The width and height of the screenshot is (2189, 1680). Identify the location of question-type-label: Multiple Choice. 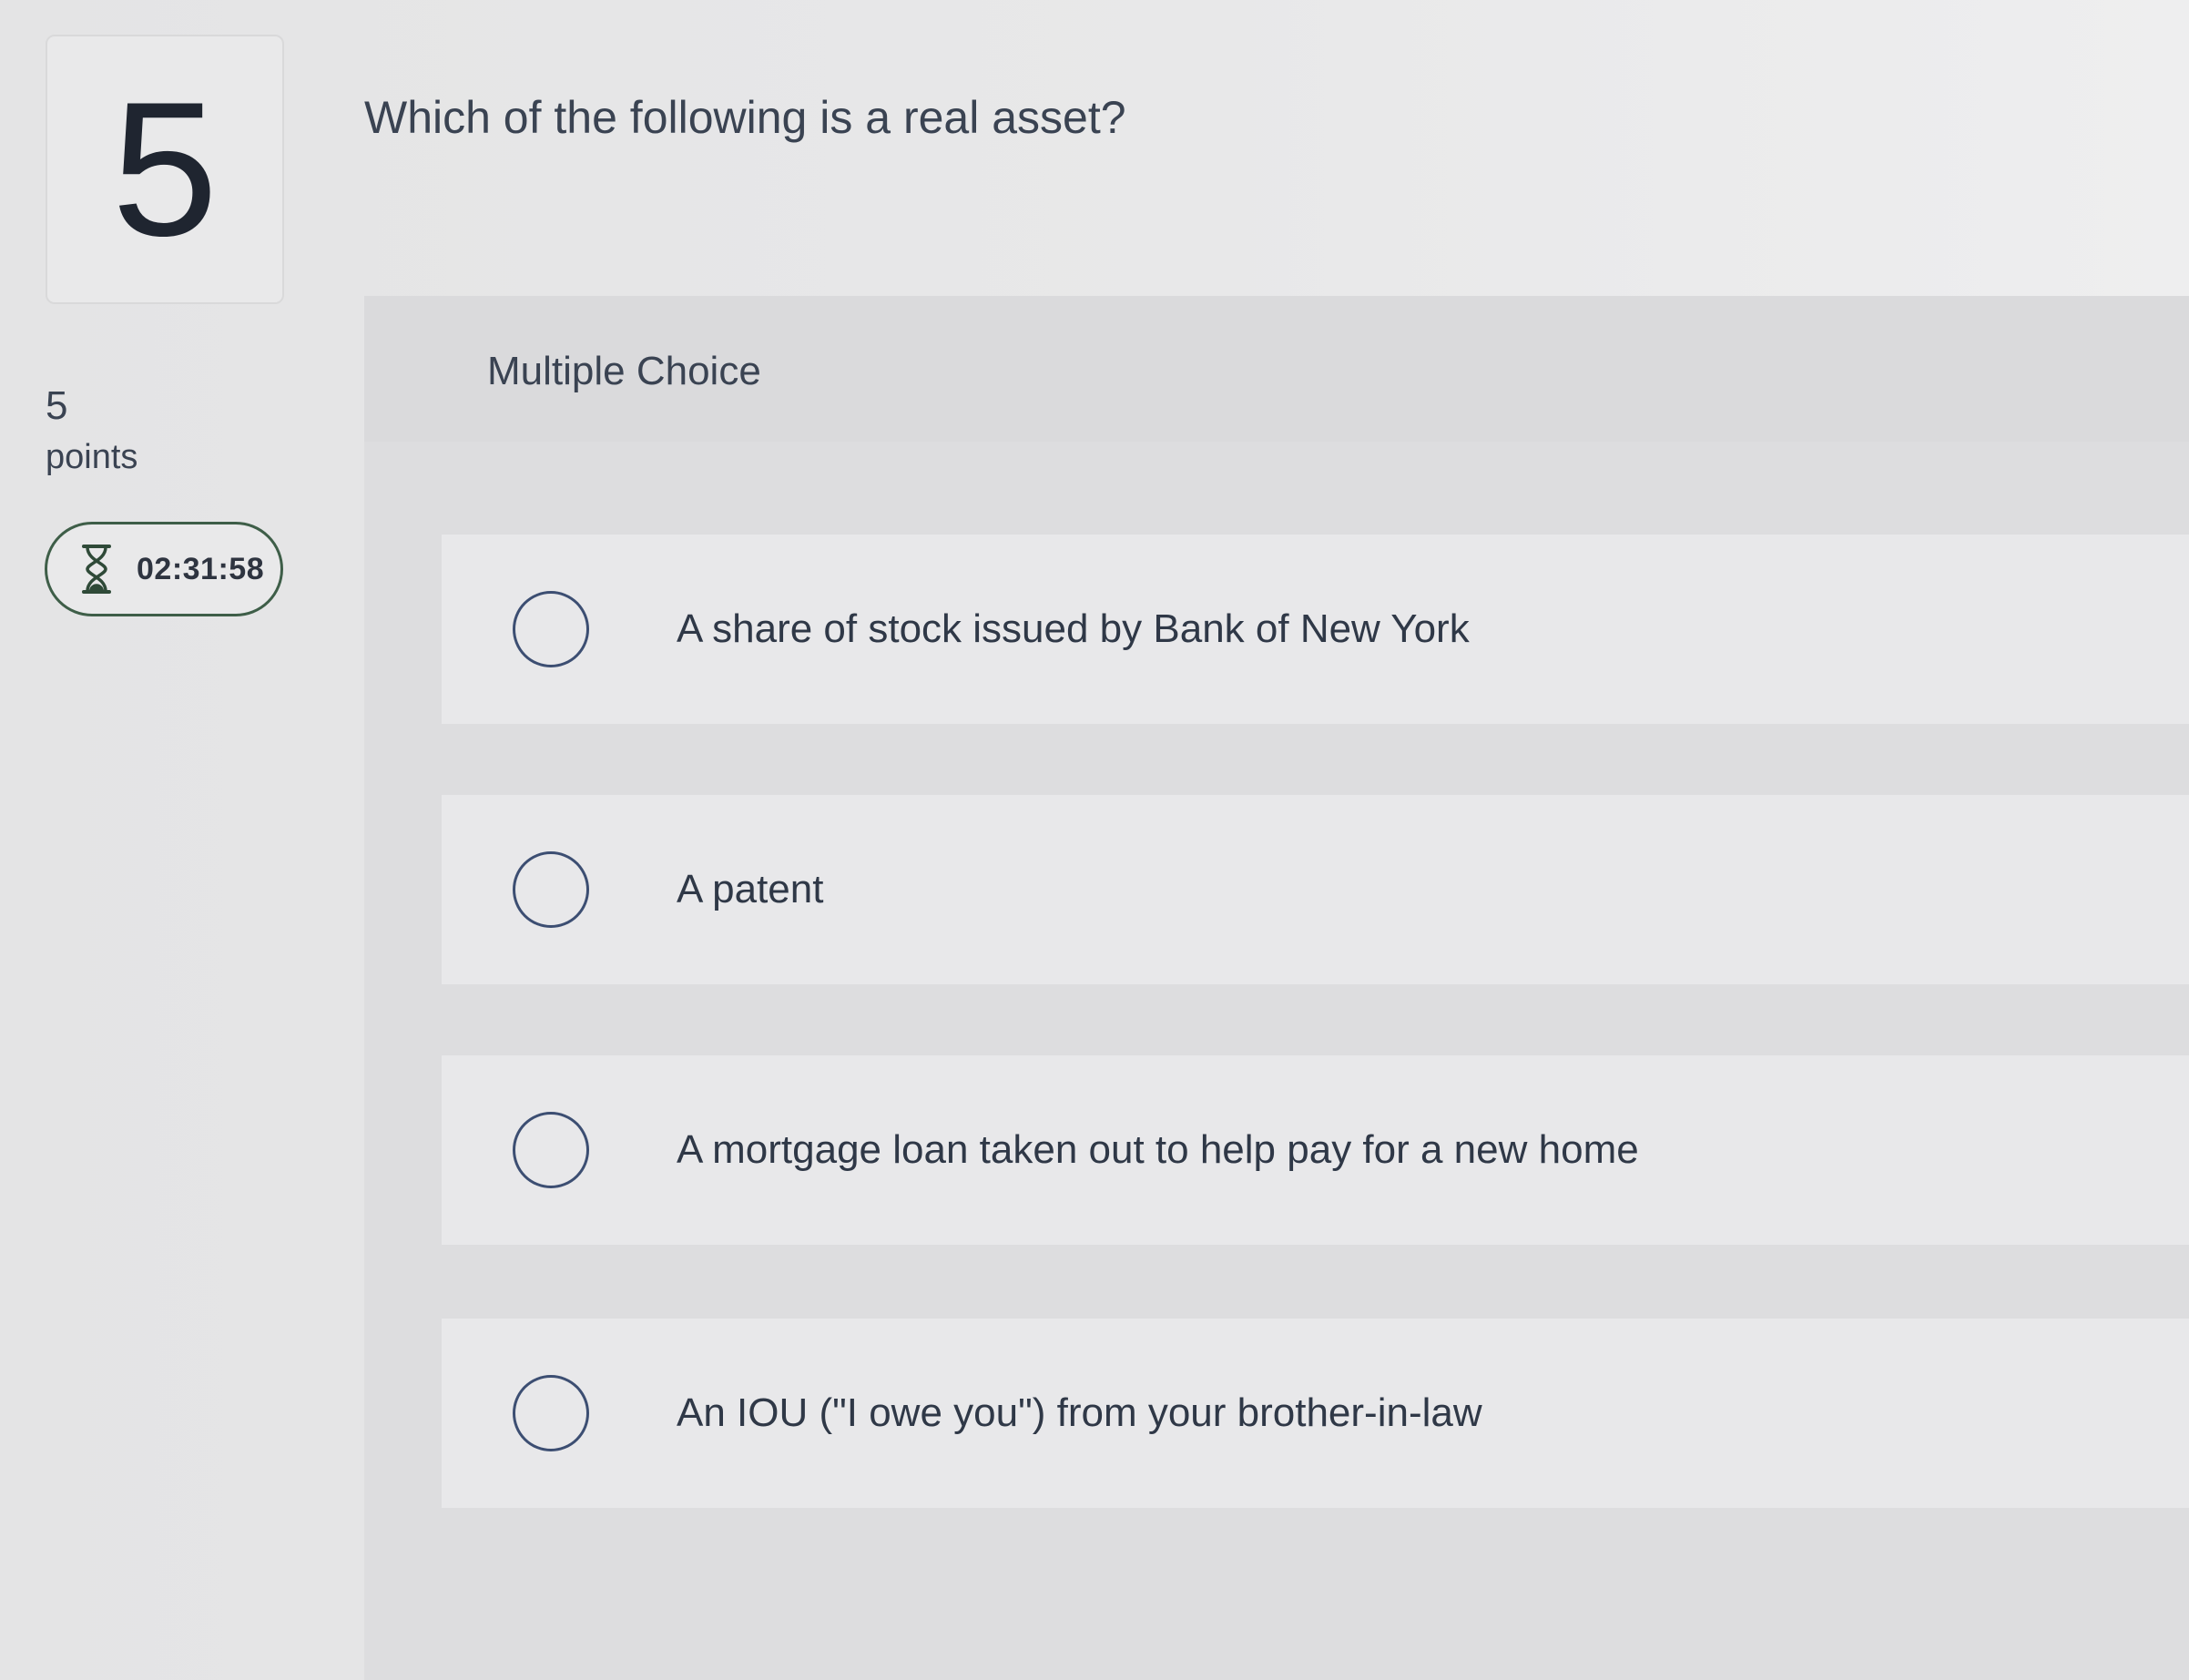
(624, 371).